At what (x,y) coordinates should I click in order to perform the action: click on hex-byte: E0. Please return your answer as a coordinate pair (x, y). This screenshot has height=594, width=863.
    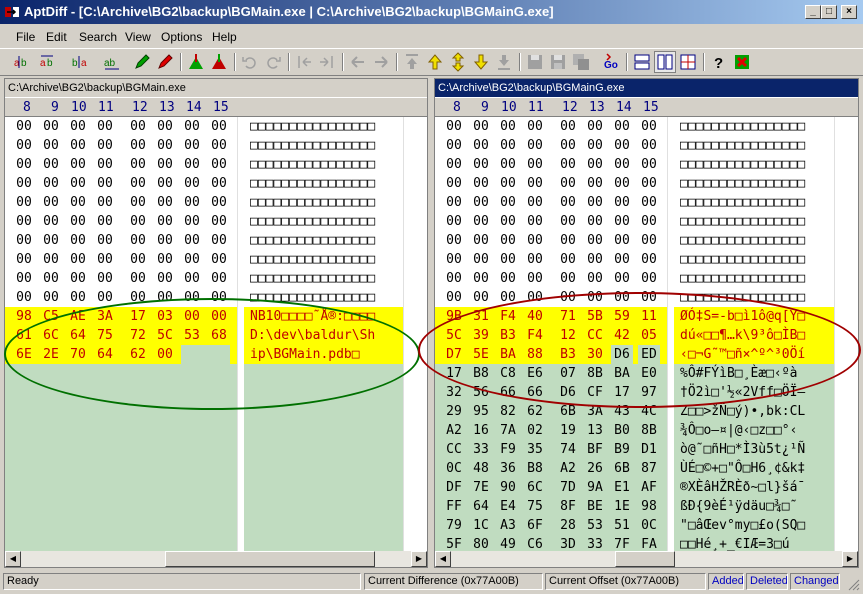
    Looking at the image, I should click on (649, 373).